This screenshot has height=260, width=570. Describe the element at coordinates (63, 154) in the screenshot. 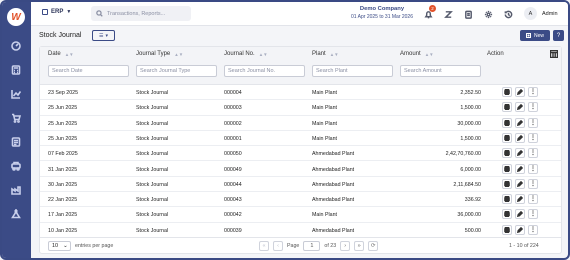

I see `cell-date: 07 Feb 2025` at that location.